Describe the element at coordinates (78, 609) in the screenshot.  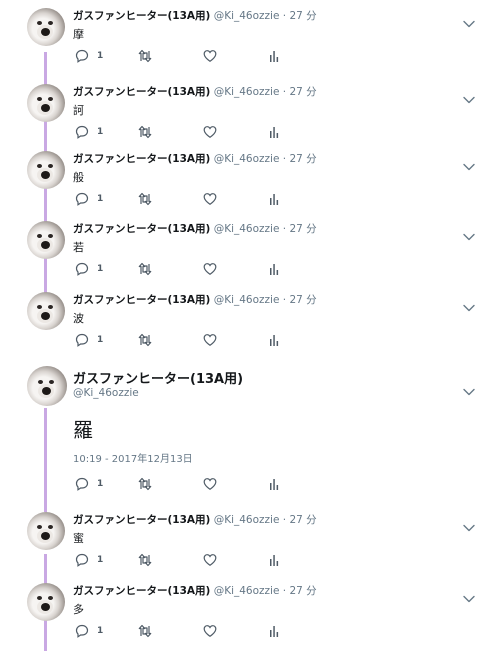
I see `tweet-text: 多` at that location.